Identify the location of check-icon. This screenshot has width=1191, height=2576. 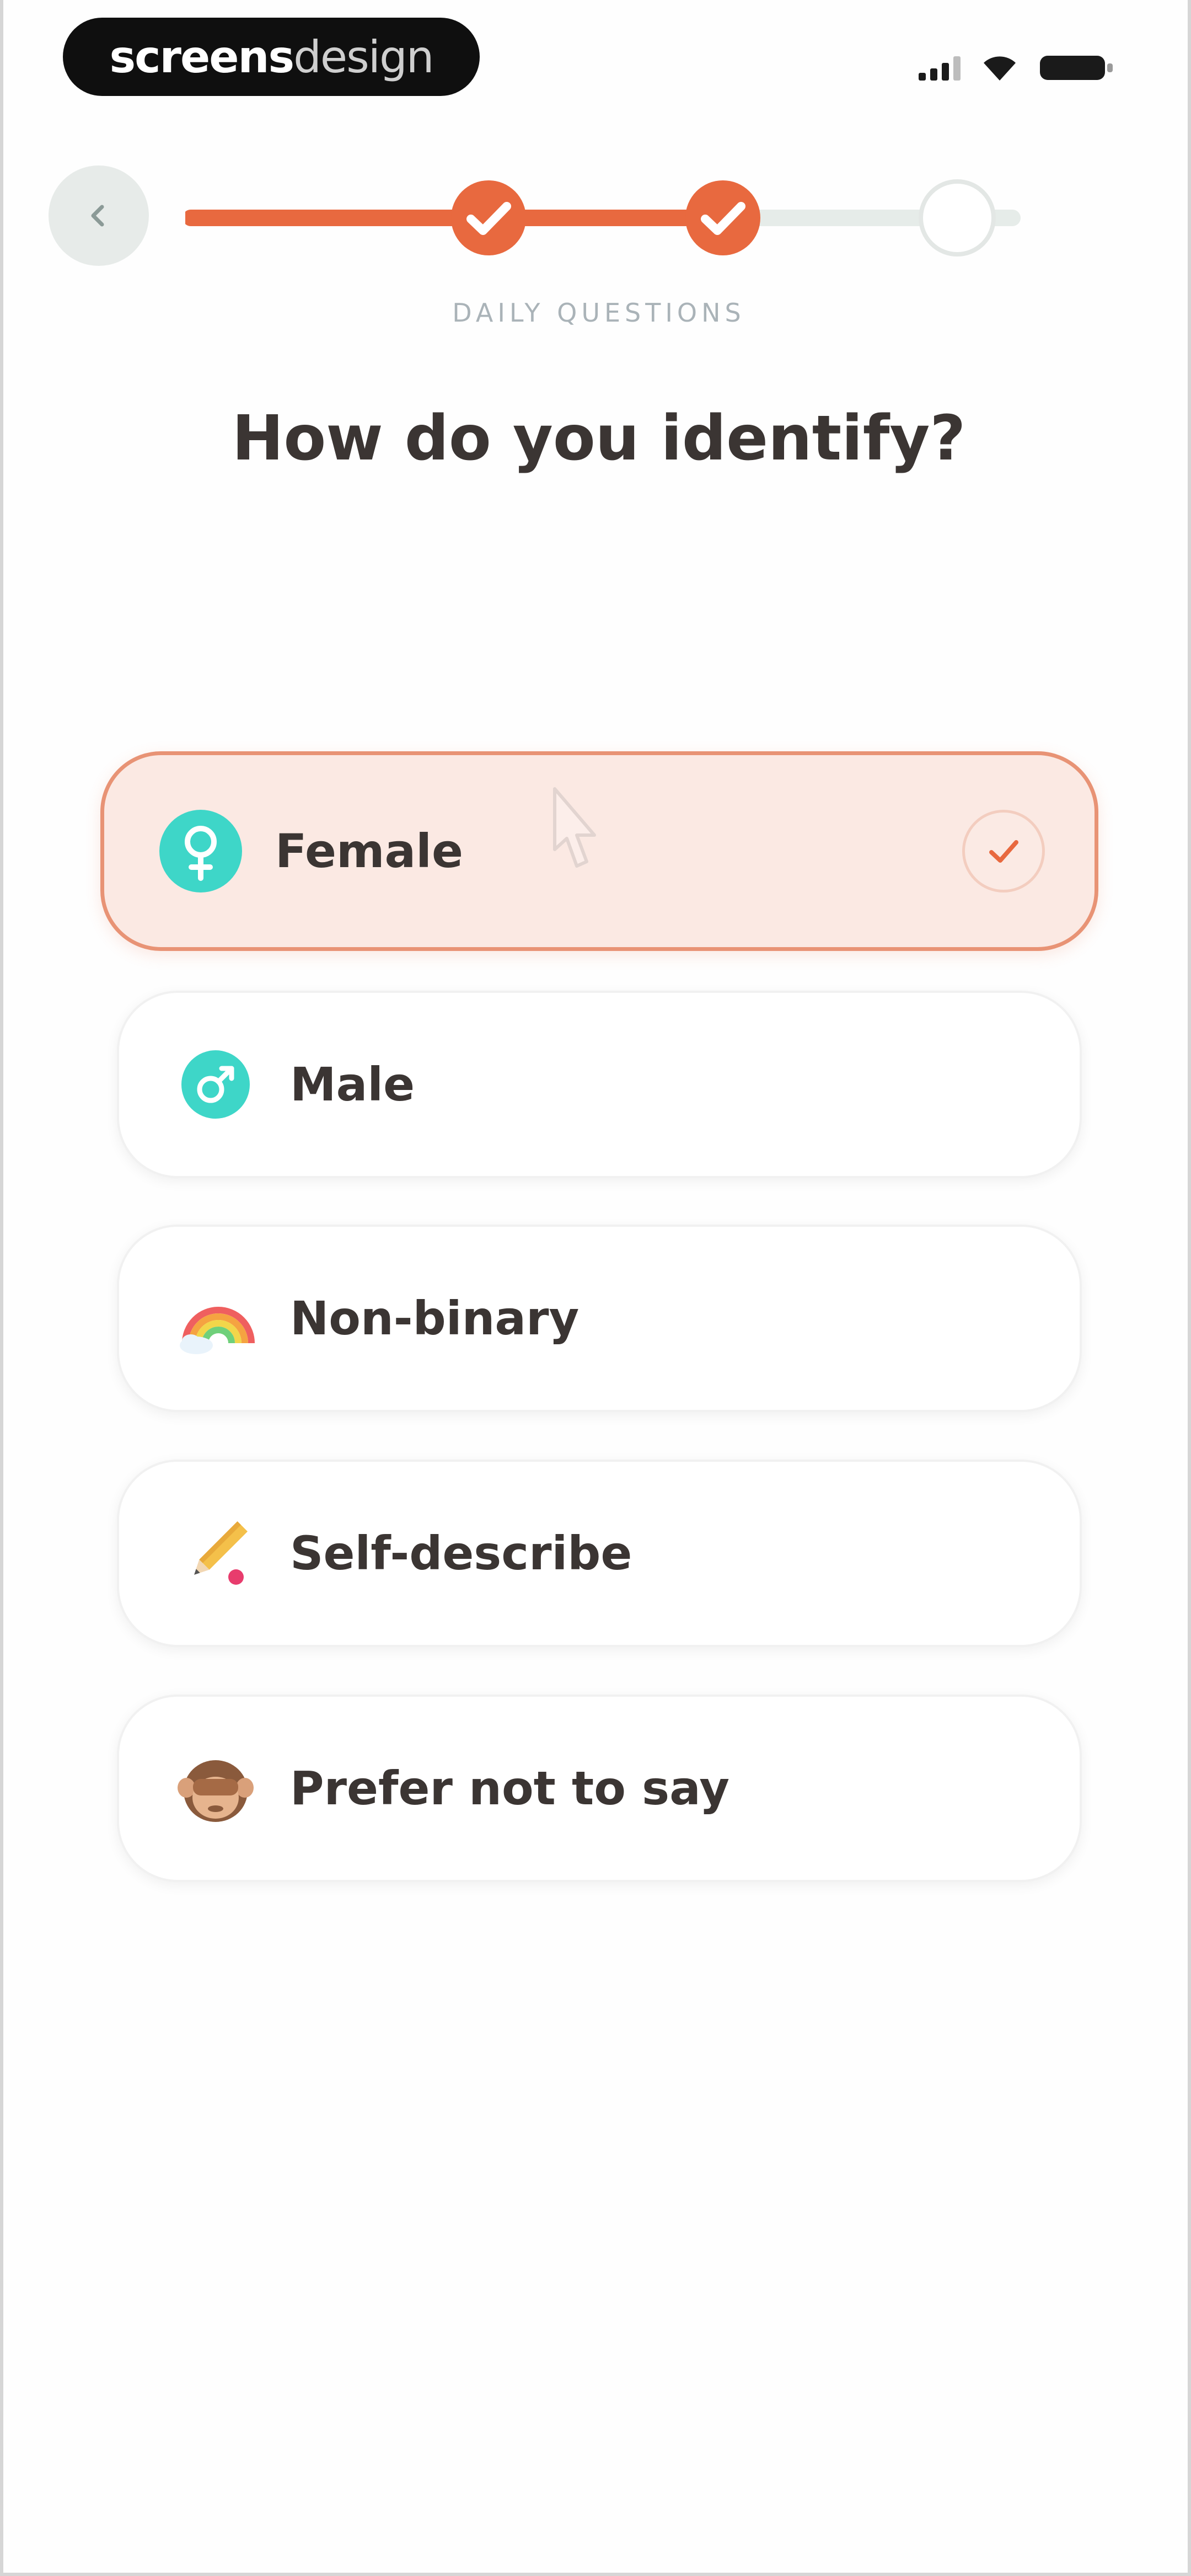
(1004, 851).